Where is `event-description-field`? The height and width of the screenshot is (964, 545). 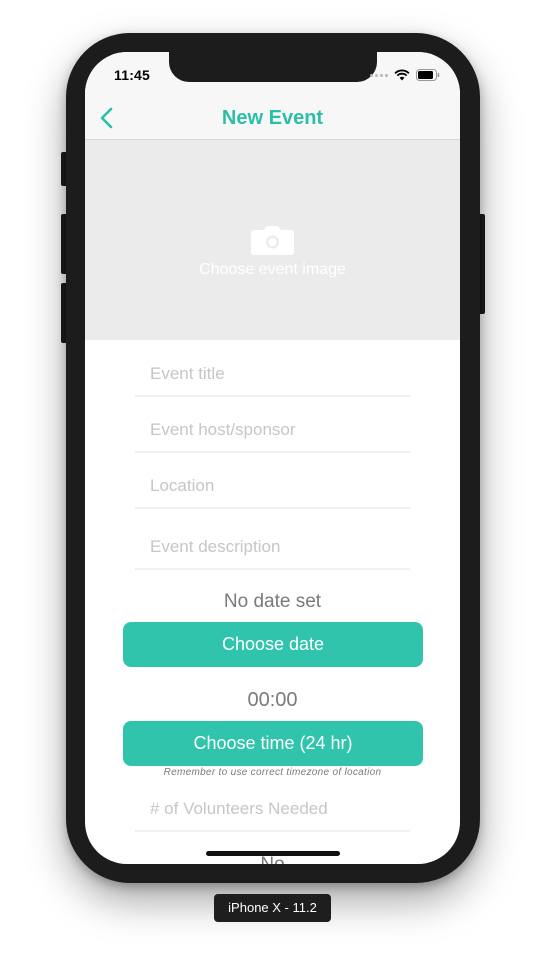 event-description-field is located at coordinates (272, 549).